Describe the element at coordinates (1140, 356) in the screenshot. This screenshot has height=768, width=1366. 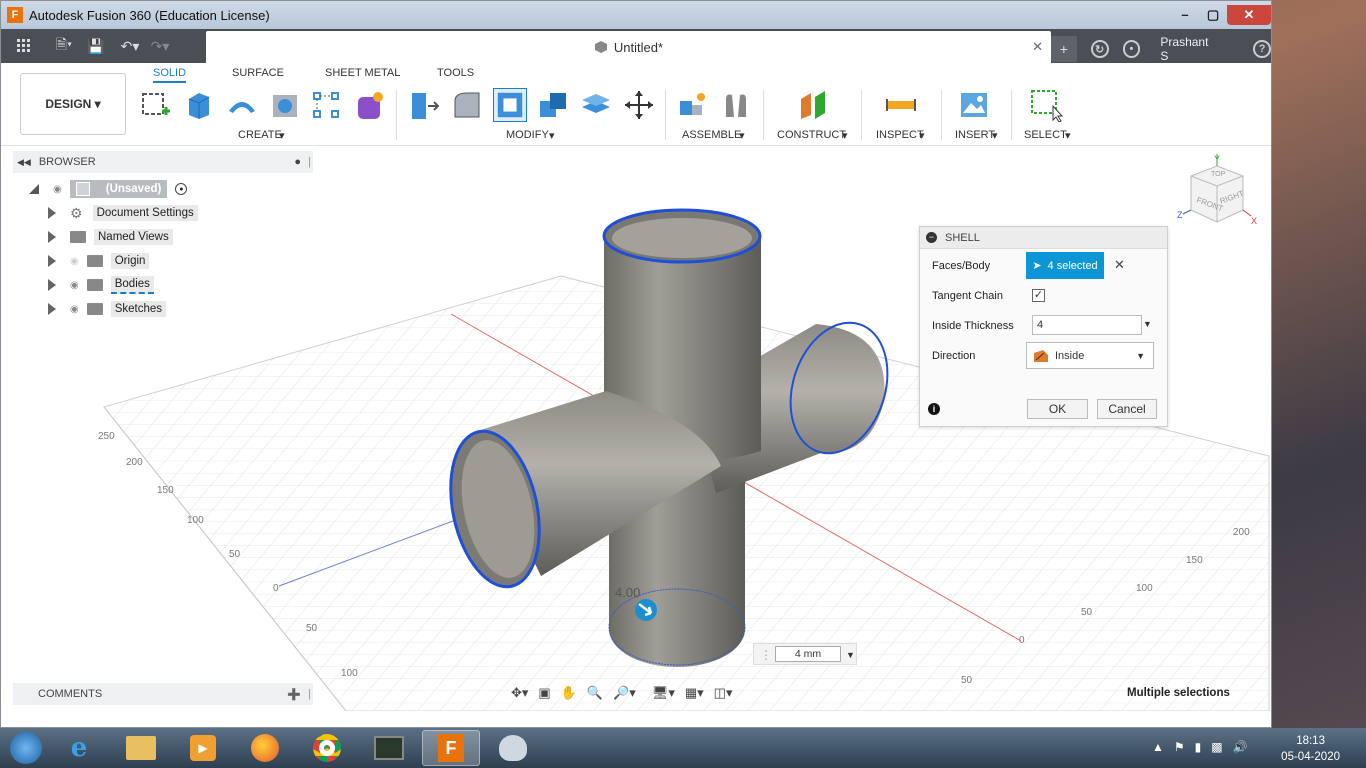
I see `direction-dropdown-caret: ▼` at that location.